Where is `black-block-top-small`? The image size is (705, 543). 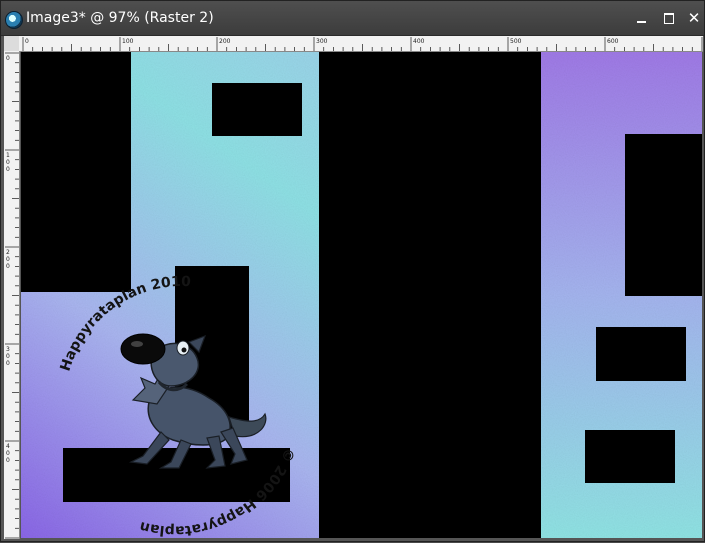
black-block-top-small is located at coordinates (257, 109).